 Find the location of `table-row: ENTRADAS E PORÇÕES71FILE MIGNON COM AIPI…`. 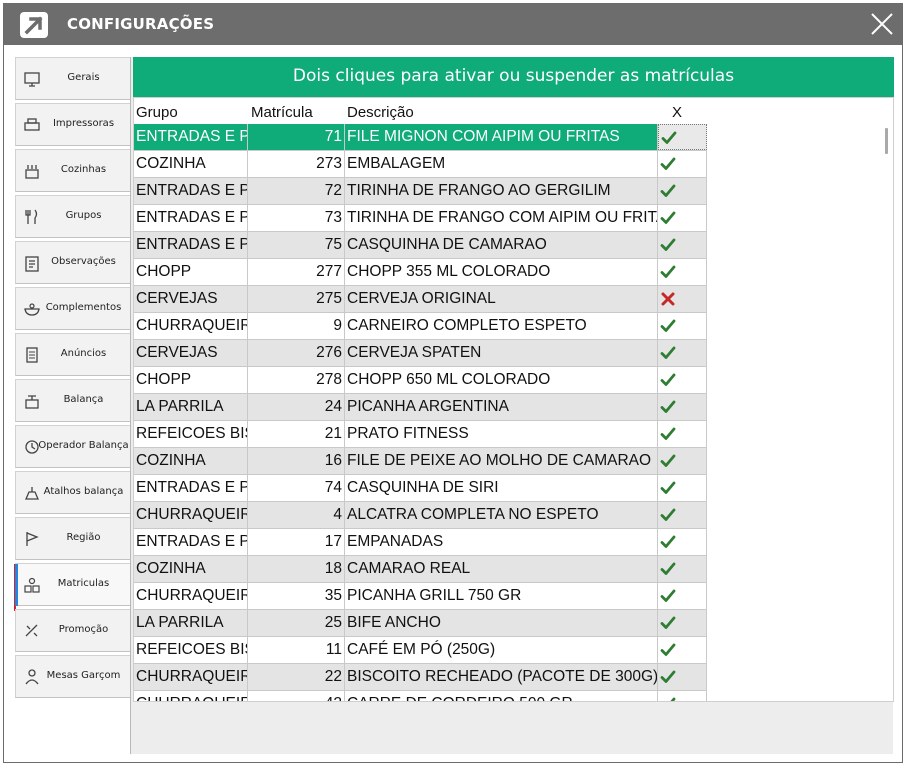

table-row: ENTRADAS E PORÇÕES71FILE MIGNON COM AIPI… is located at coordinates (420, 137).